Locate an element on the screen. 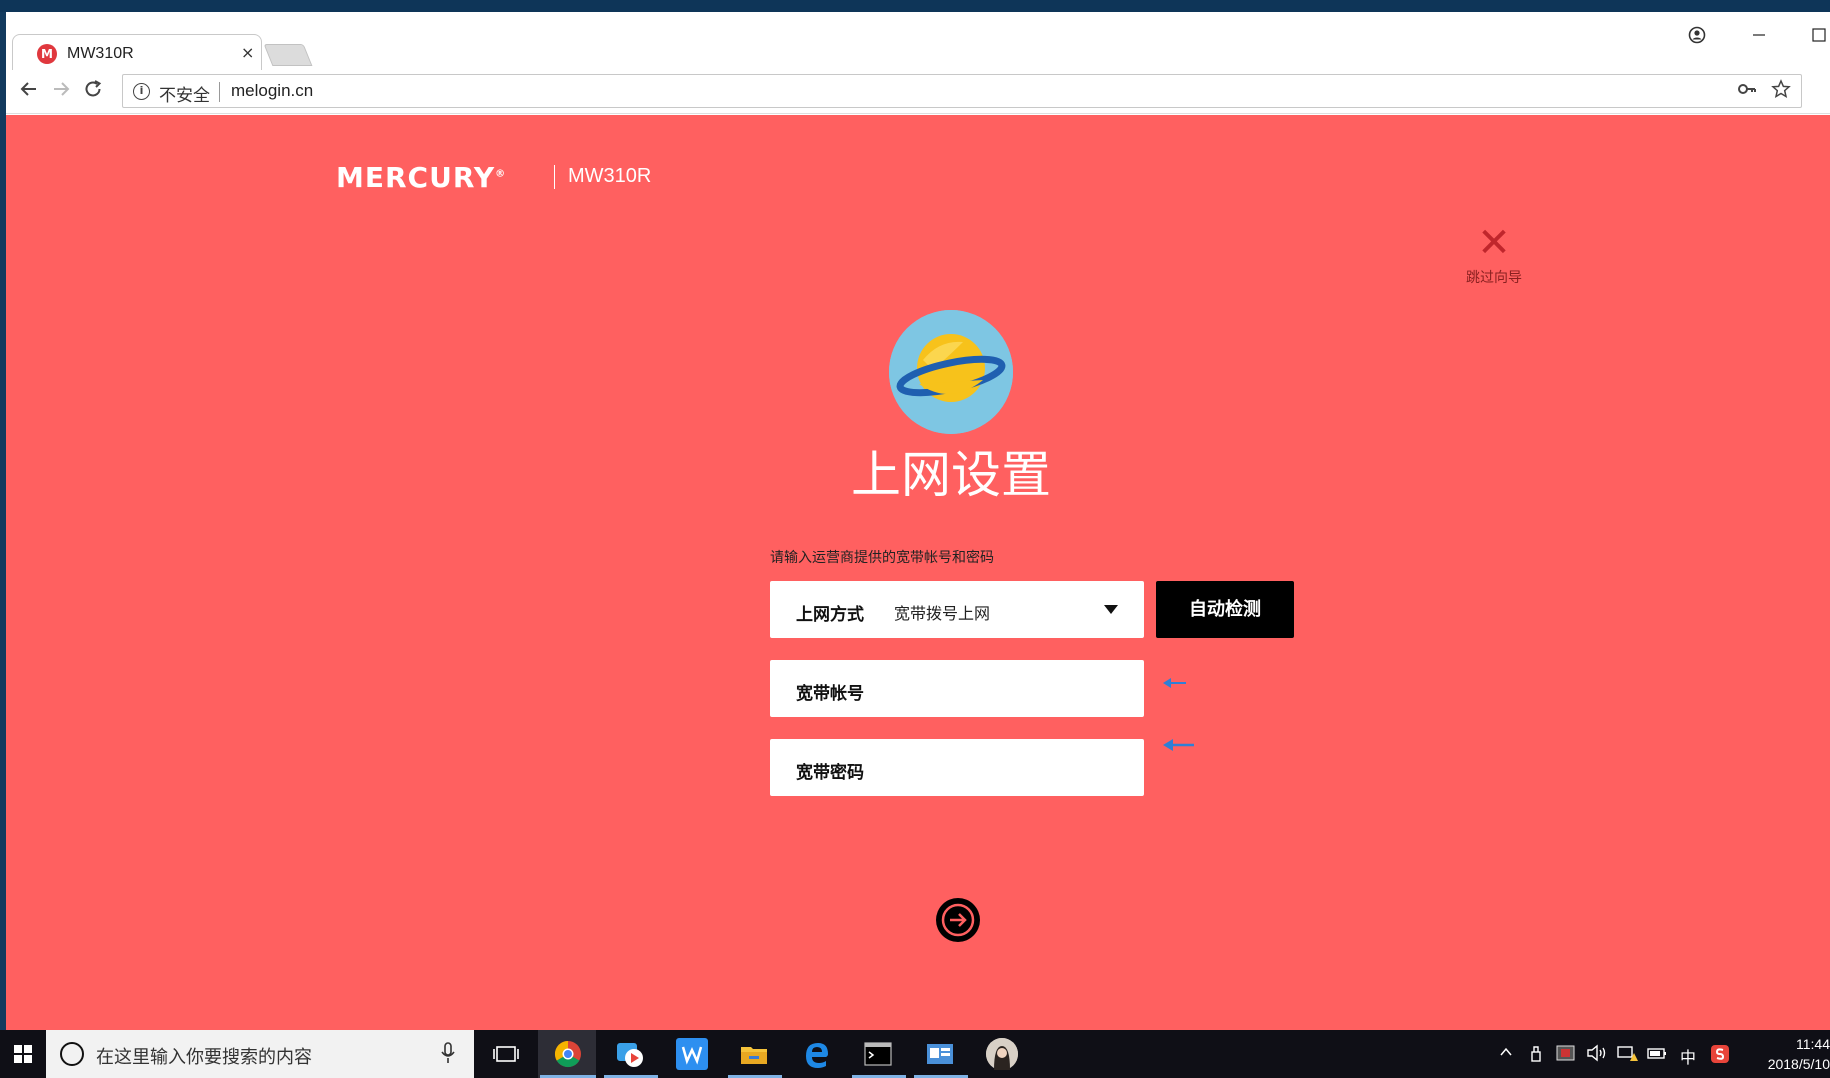 This screenshot has width=1830, height=1078. edge-icon is located at coordinates (816, 1054).